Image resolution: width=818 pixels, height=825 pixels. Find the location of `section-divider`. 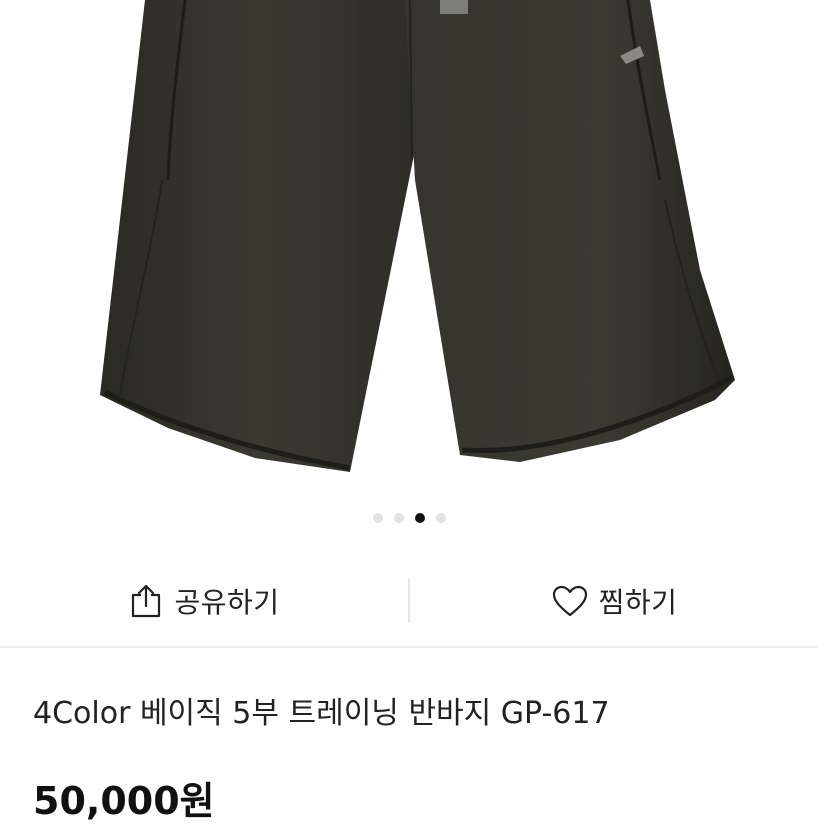

section-divider is located at coordinates (409, 647).